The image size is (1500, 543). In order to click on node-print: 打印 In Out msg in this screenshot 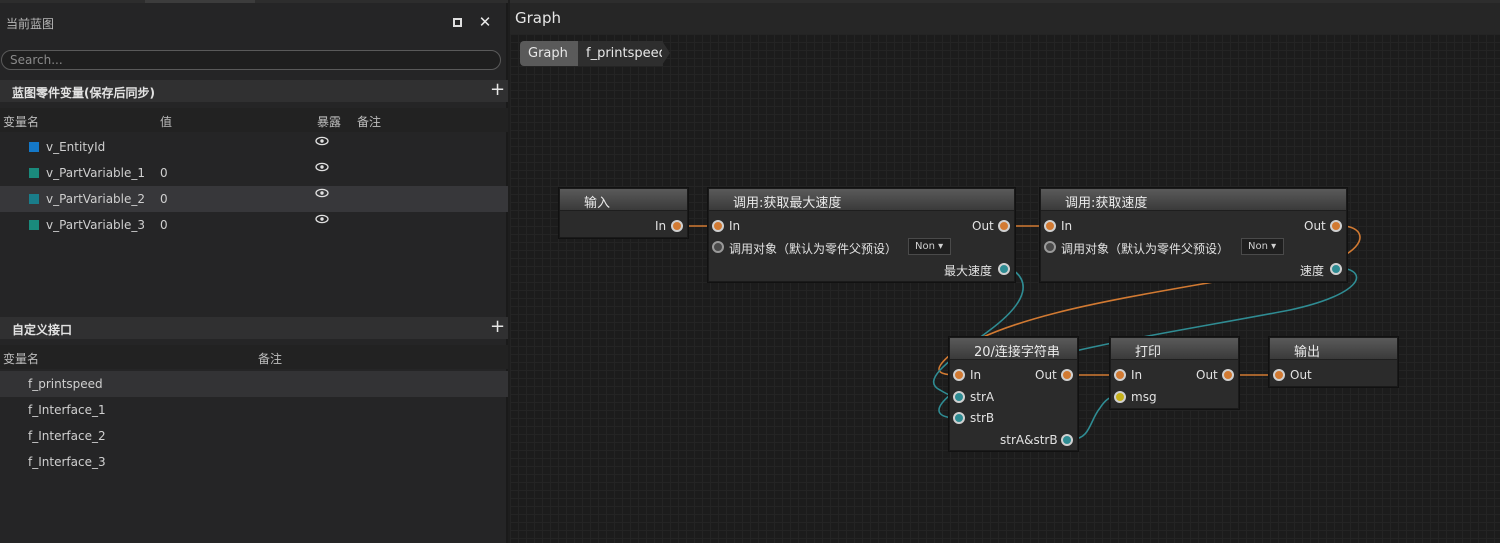, I will do `click(1174, 373)`.